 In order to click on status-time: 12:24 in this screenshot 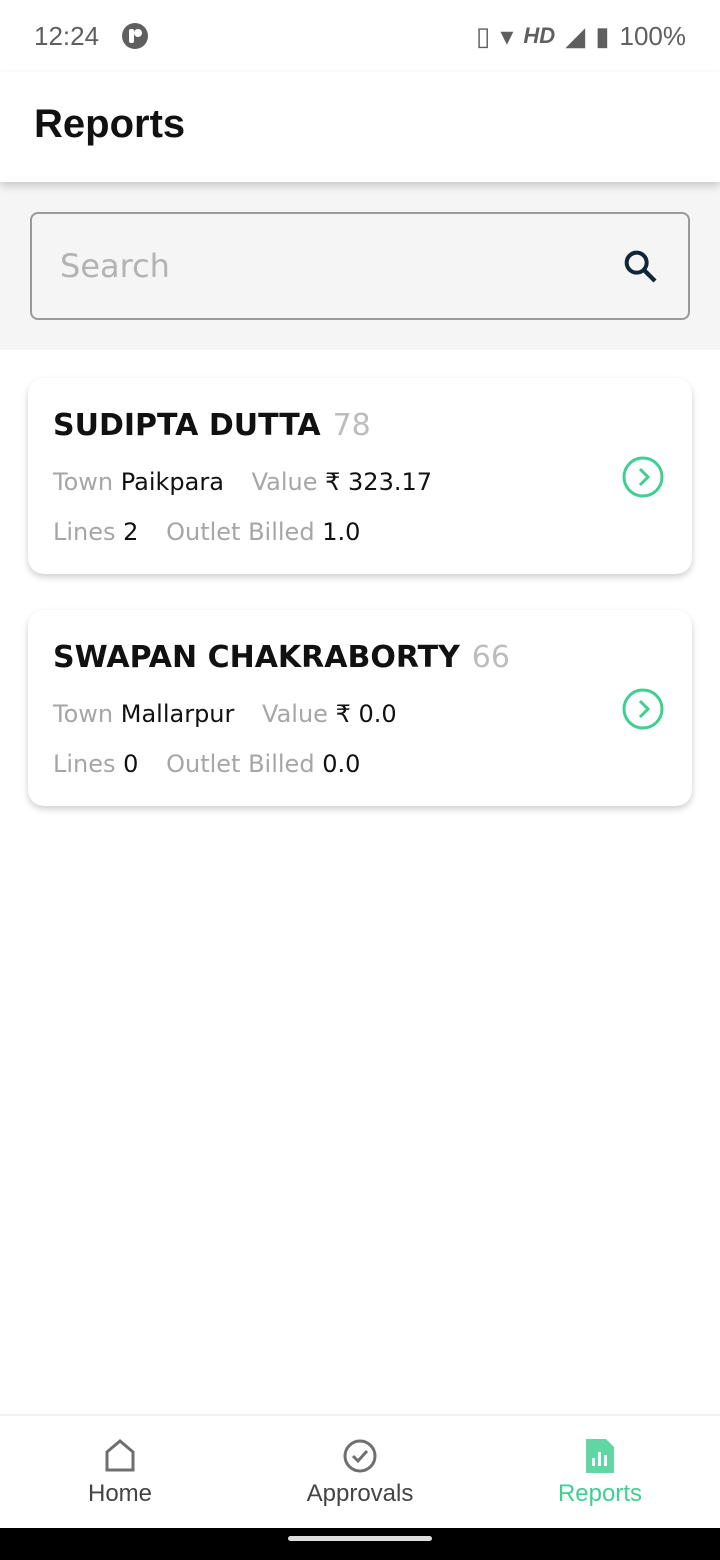, I will do `click(67, 35)`.